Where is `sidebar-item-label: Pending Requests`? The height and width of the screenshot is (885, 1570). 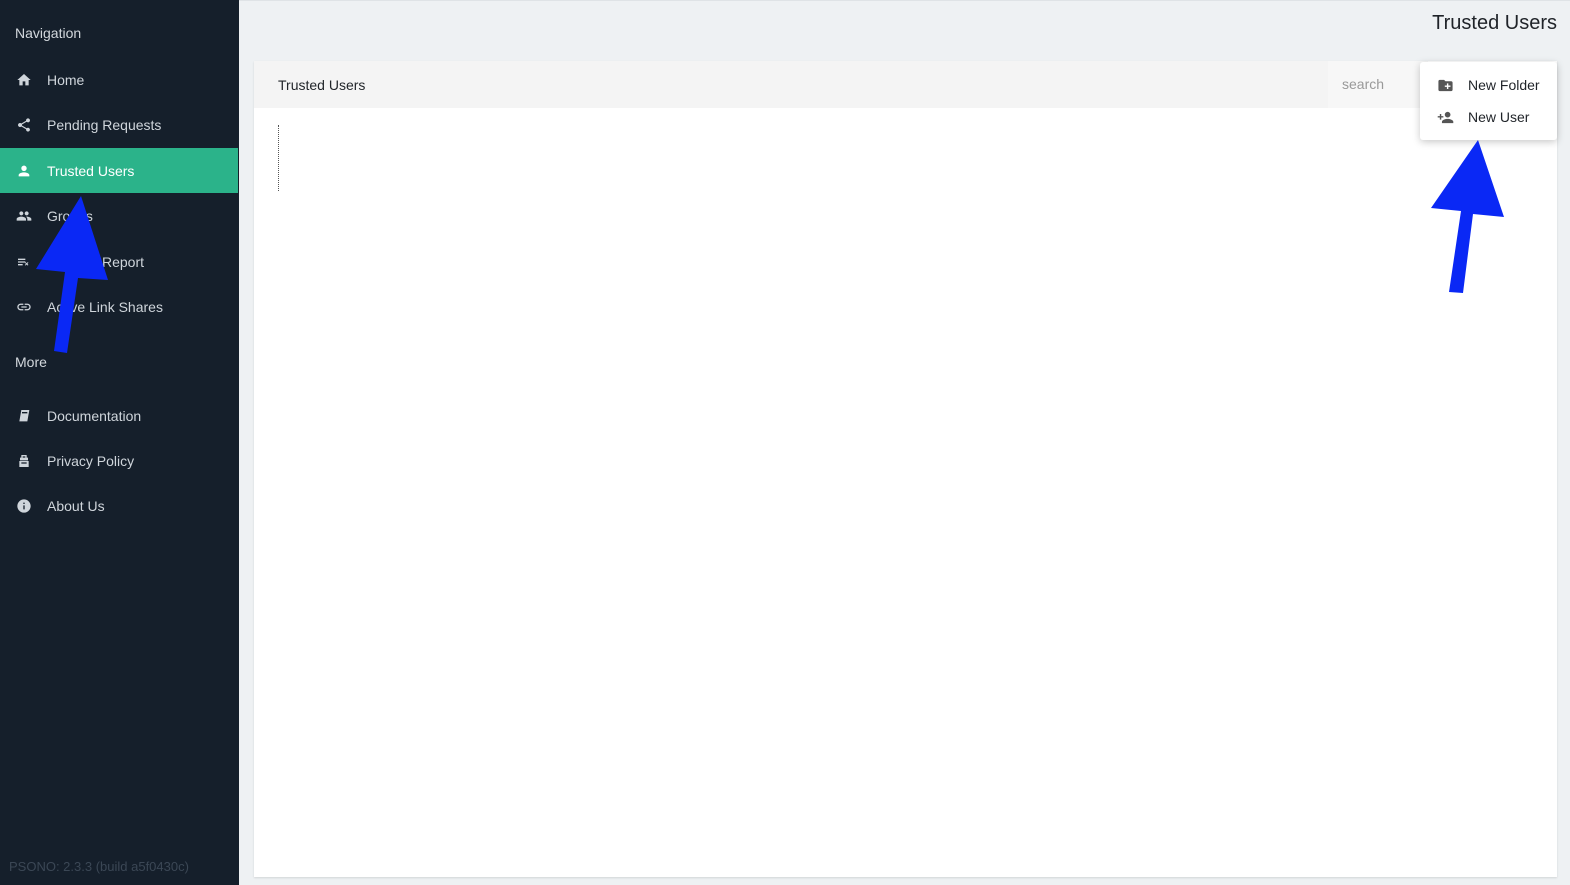 sidebar-item-label: Pending Requests is located at coordinates (104, 124).